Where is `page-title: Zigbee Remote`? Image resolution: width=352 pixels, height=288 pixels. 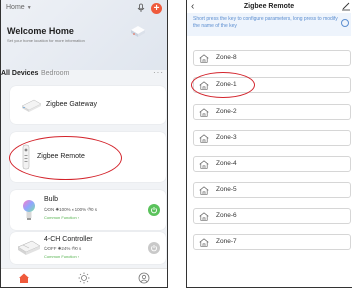 page-title: Zigbee Remote is located at coordinates (269, 6).